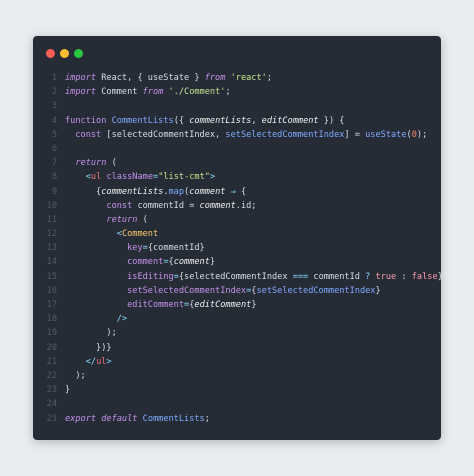 This screenshot has width=474, height=476. I want to click on line-number: 22, so click(51, 375).